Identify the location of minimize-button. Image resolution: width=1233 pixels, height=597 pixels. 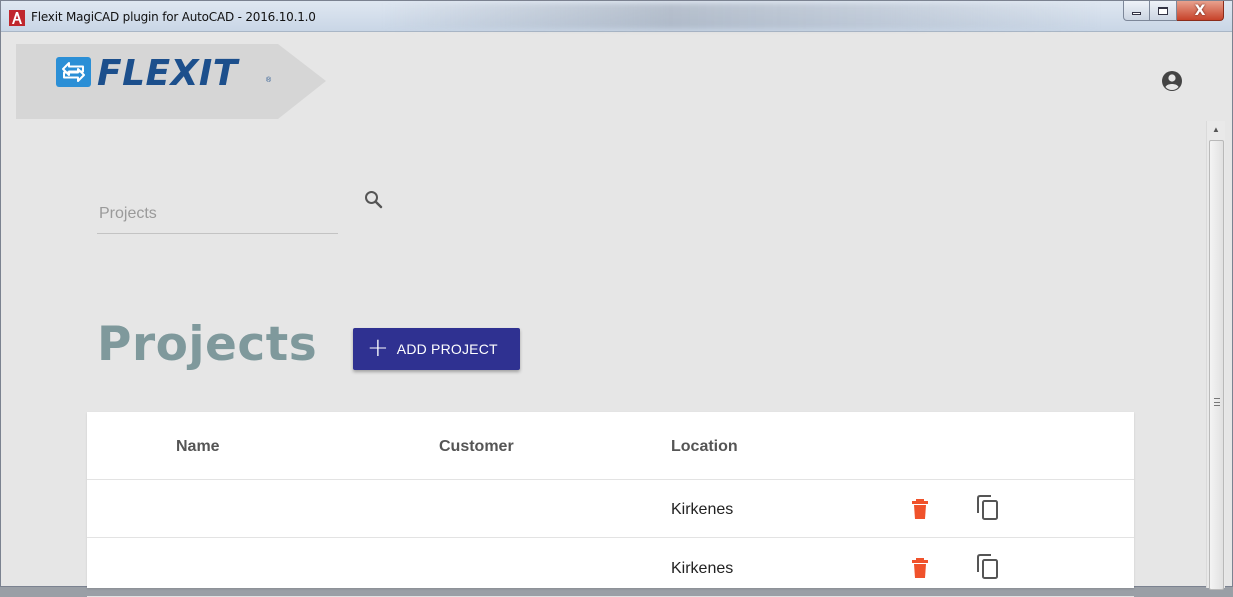
(1136, 11).